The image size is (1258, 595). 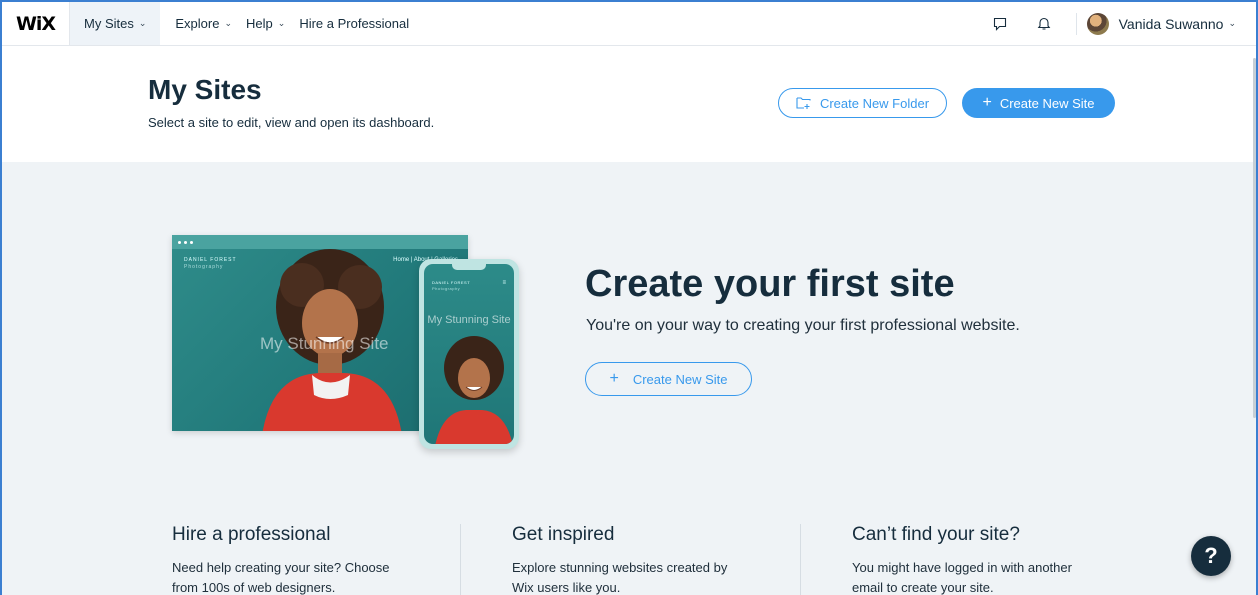 I want to click on hero-create-site-button: + Create New Site, so click(x=668, y=379).